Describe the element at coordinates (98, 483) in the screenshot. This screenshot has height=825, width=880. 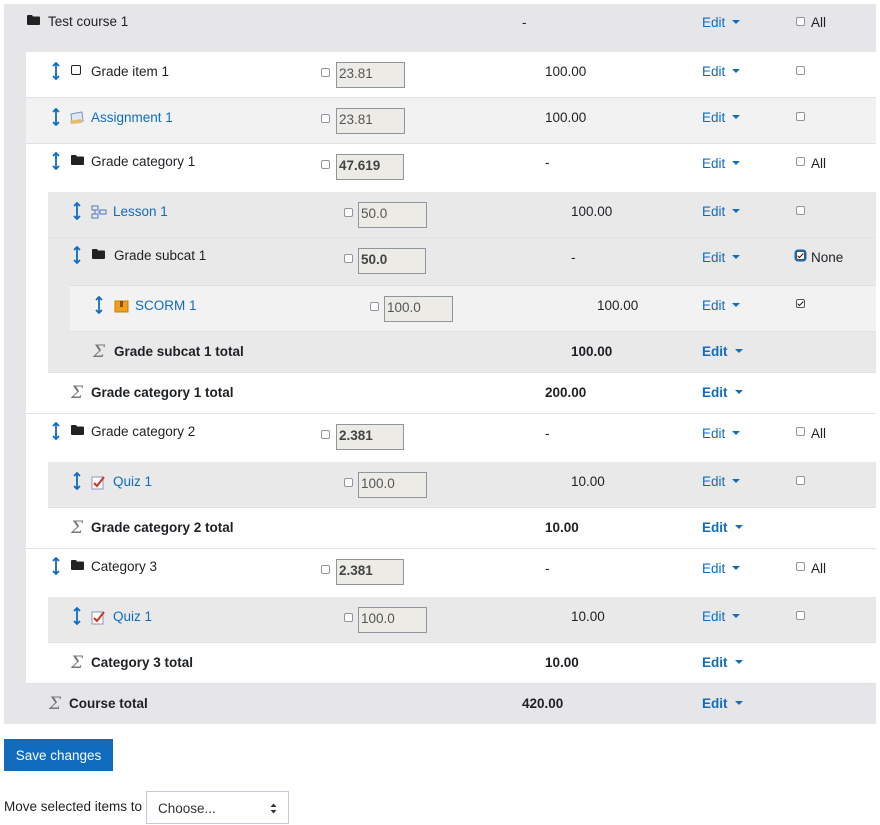
I see `quiz-icon` at that location.